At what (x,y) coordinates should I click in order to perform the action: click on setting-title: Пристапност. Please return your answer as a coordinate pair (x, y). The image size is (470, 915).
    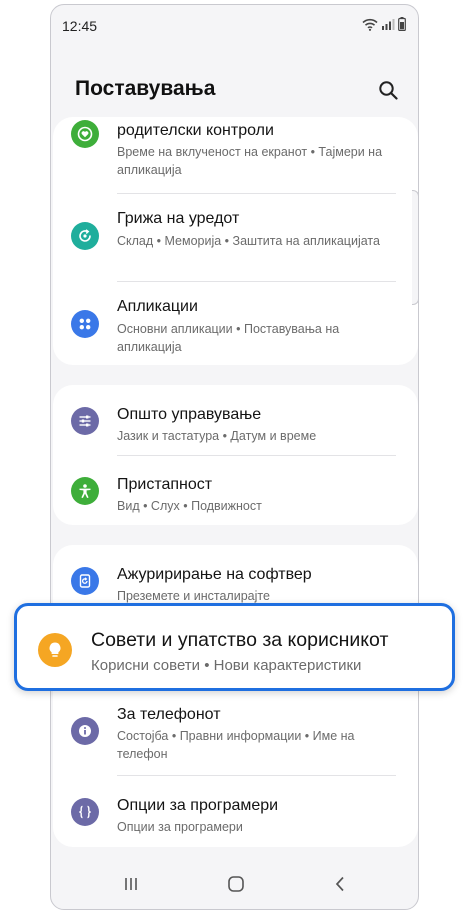
    Looking at the image, I should click on (165, 484).